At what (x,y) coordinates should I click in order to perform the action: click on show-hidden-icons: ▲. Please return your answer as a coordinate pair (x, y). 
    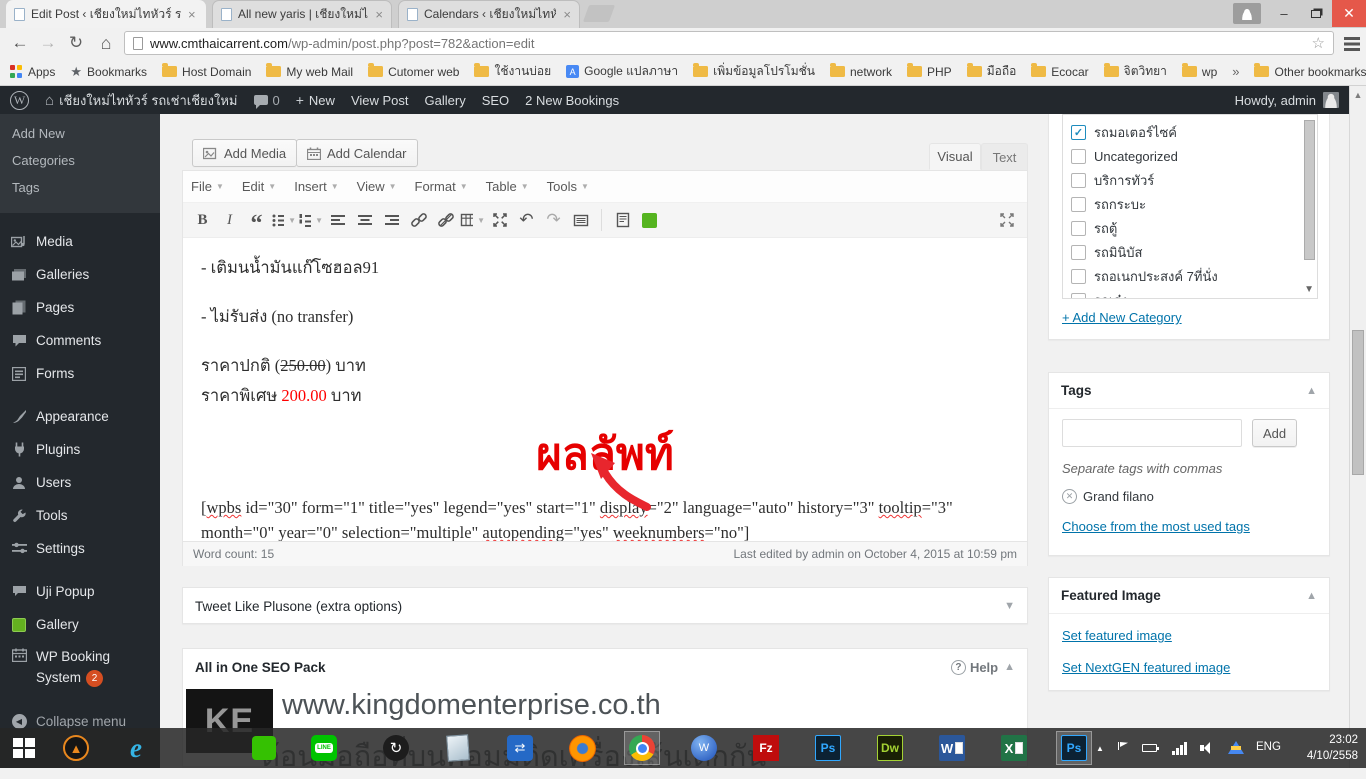
    Looking at the image, I should click on (1100, 748).